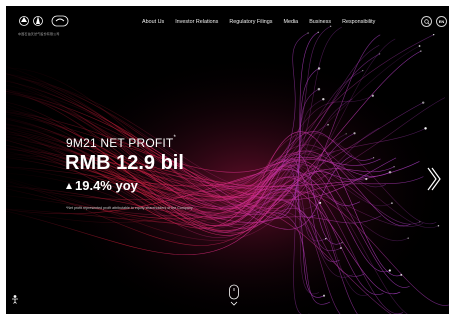 The width and height of the screenshot is (455, 320). Describe the element at coordinates (15, 299) in the screenshot. I see `accessibility-icon` at that location.